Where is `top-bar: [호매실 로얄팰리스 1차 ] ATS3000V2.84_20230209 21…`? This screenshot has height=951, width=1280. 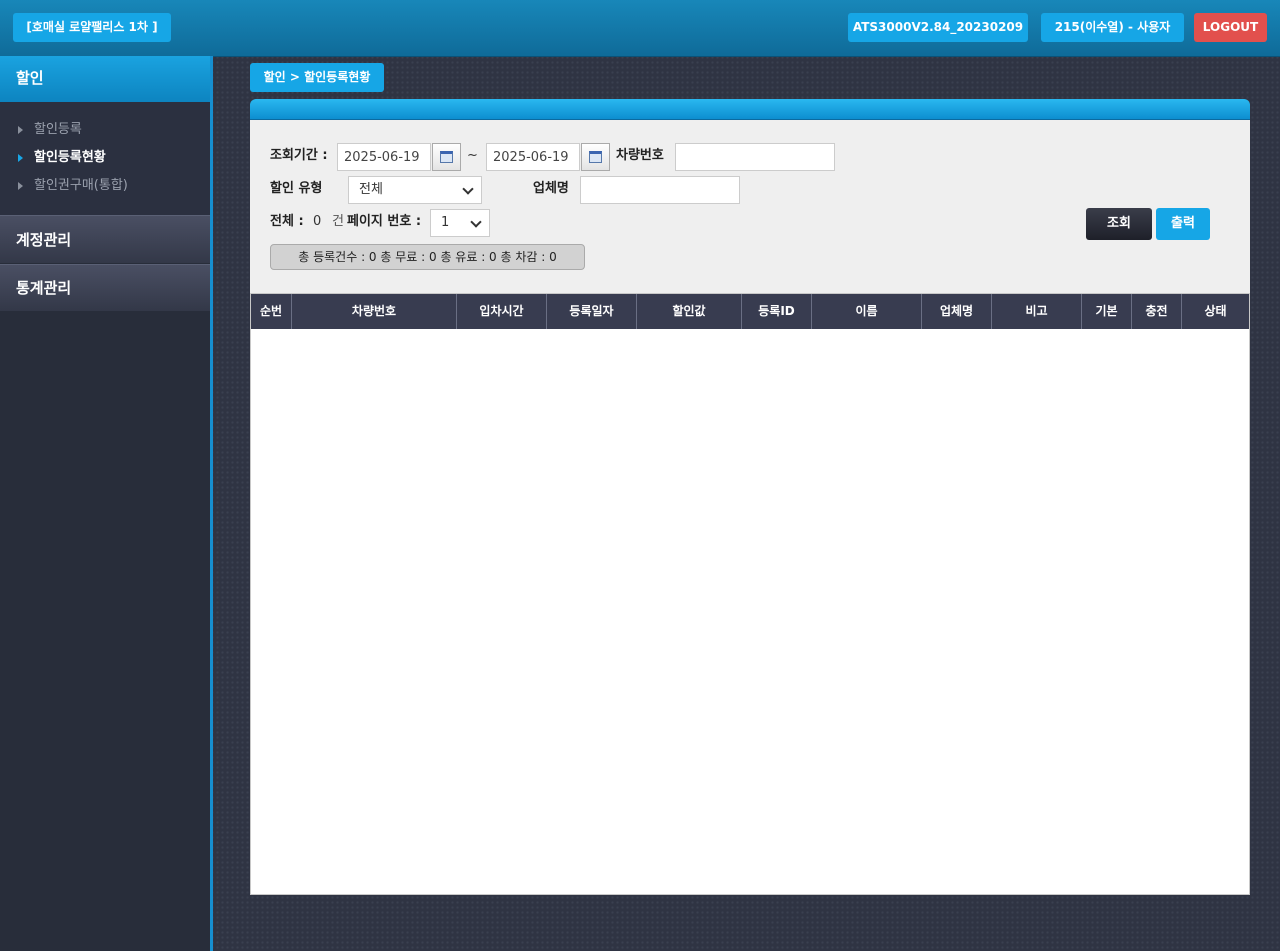
top-bar: [호매실 로얄팰리스 1차 ] ATS3000V2.84_20230209 21… is located at coordinates (640, 28).